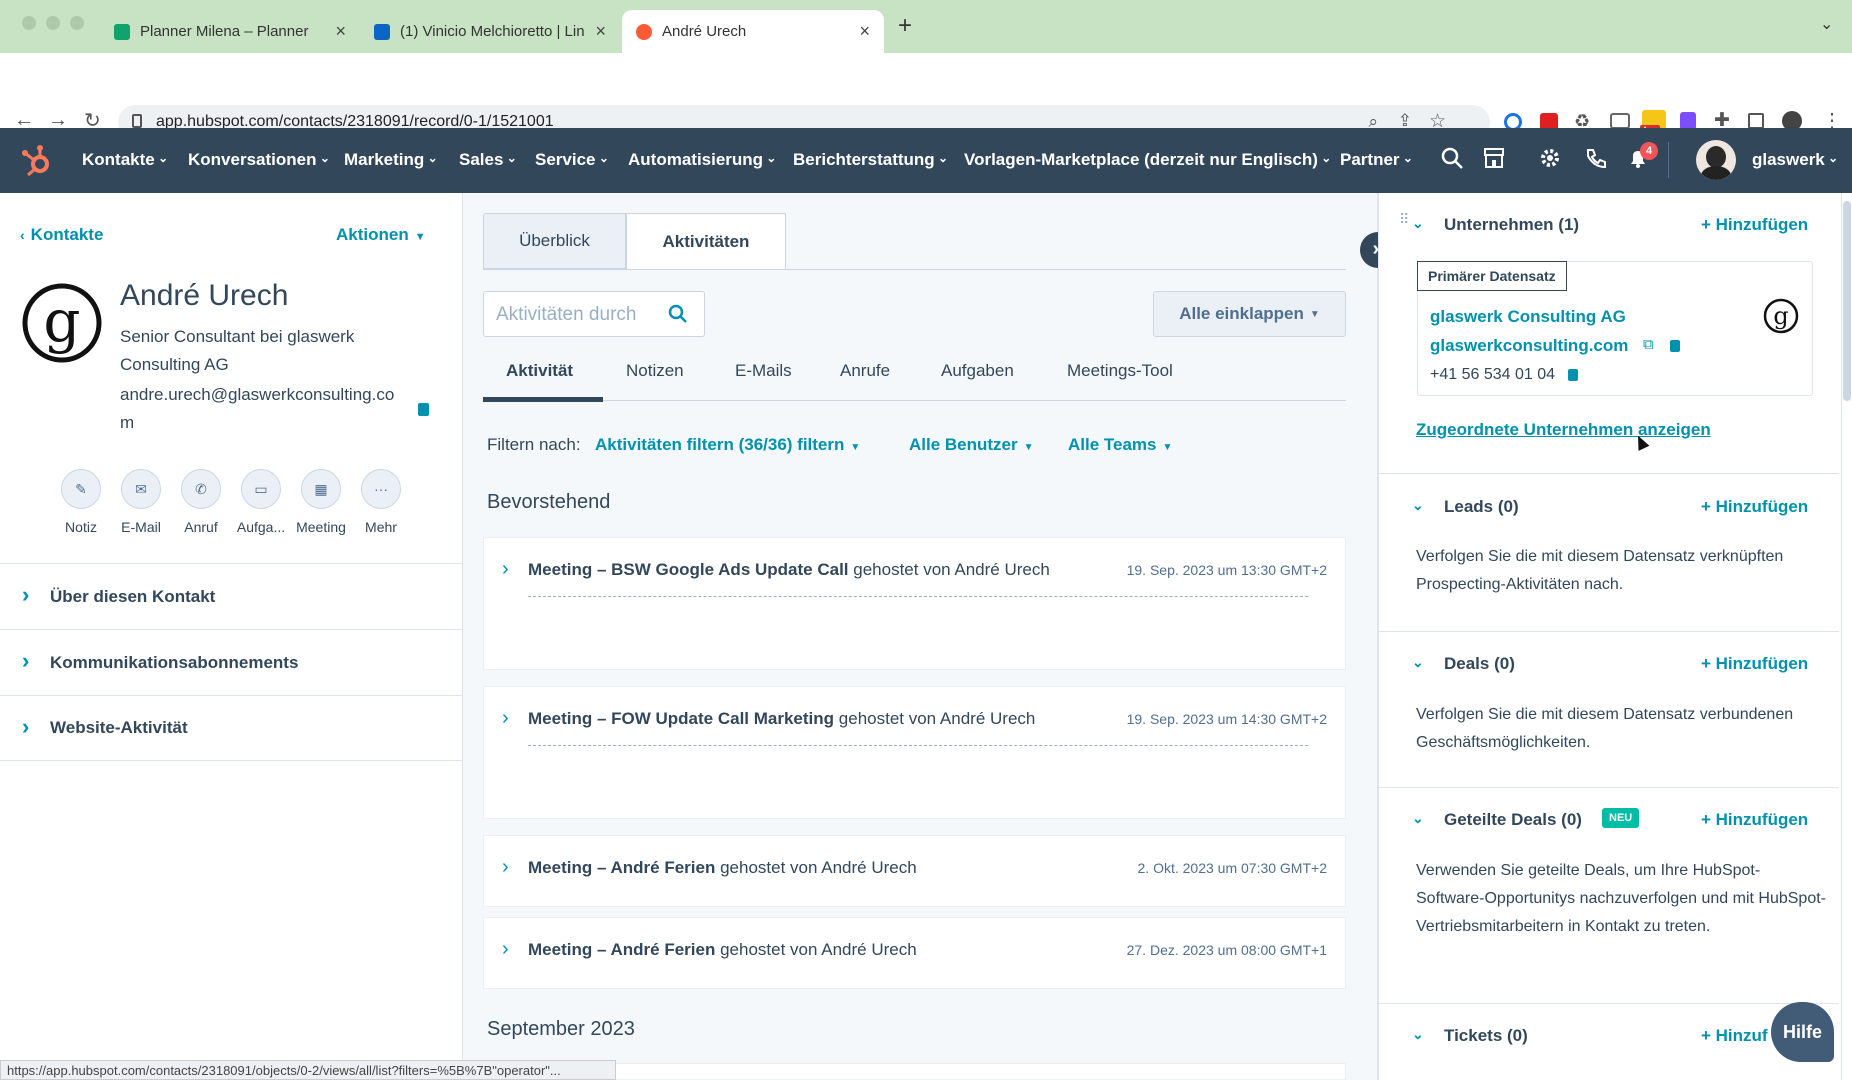 The image size is (1852, 1080). I want to click on marketplace-icon, so click(1496, 160).